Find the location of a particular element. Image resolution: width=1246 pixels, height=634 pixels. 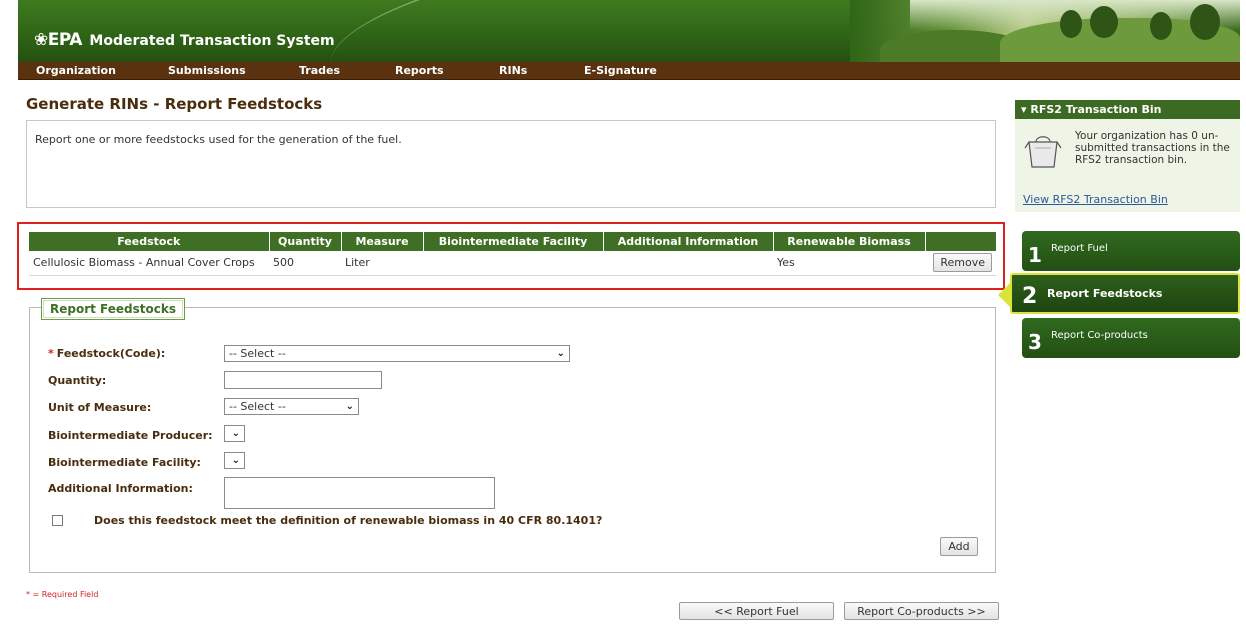

step-label: Report Fuel is located at coordinates (1079, 248).